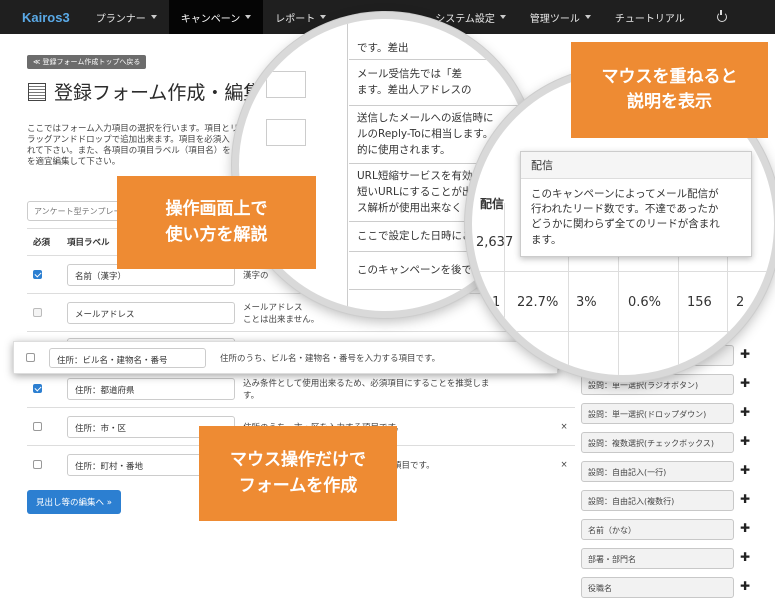 This screenshot has height=609, width=775. I want to click on column-header-delivery: 配信, so click(492, 203).